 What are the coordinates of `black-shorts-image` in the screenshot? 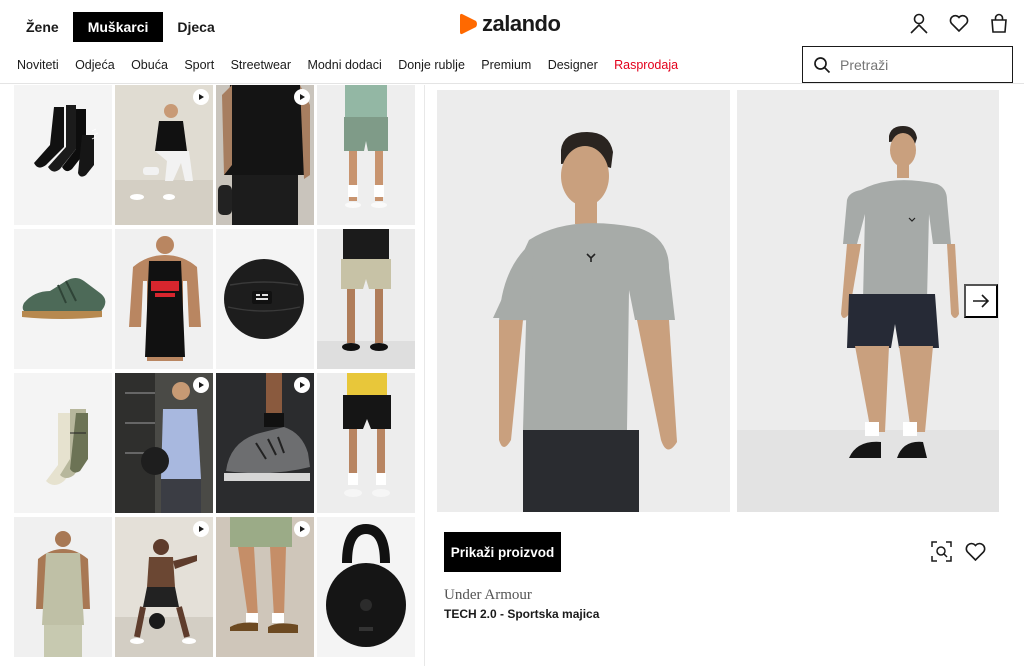 It's located at (366, 443).